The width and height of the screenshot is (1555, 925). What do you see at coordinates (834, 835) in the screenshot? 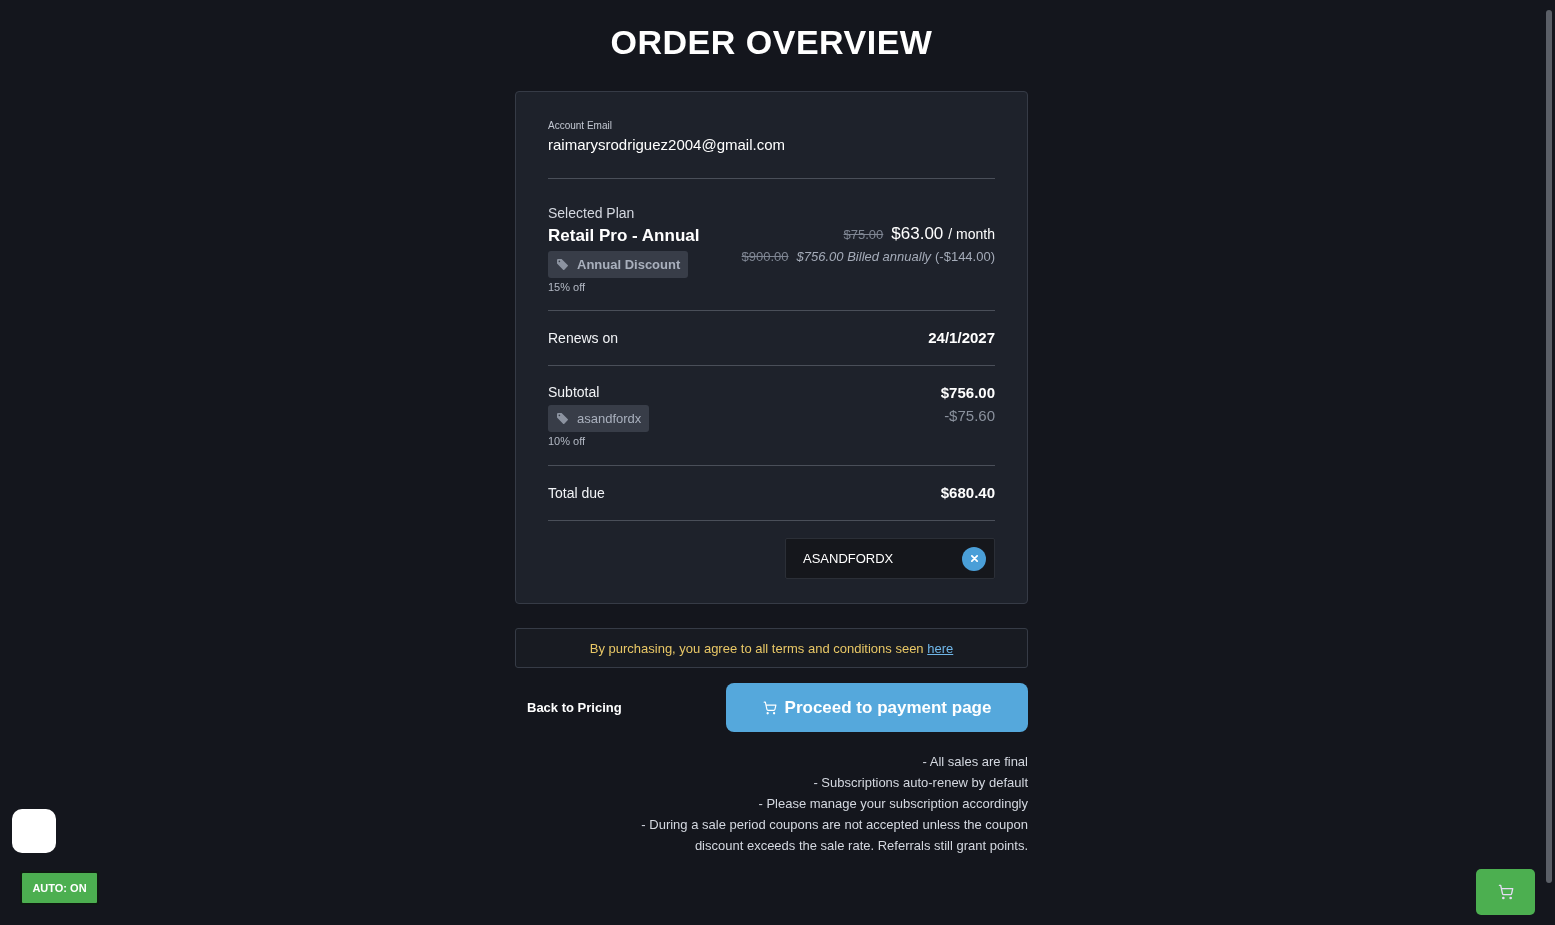
I see `policy-note: - During a sale period coupons are not accepted unless the coupon discount exceeds the sale rate. Referrals still grant points.` at bounding box center [834, 835].